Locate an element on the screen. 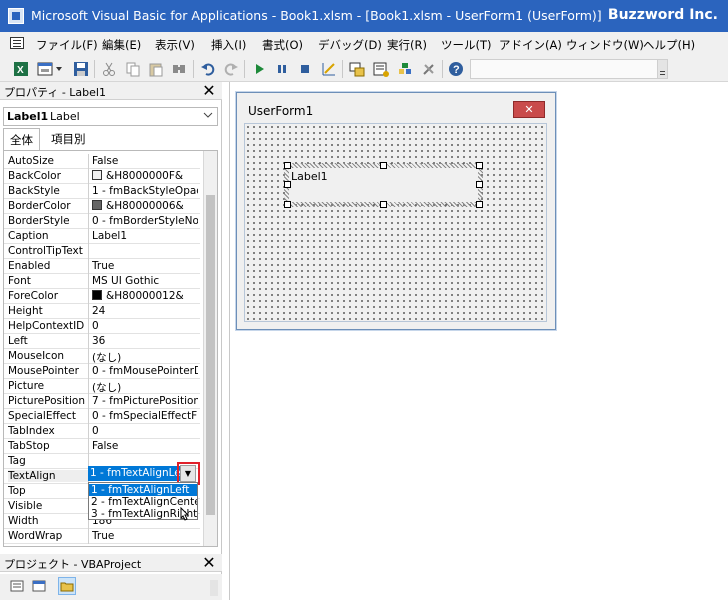  toolbar-scroll-icon is located at coordinates (662, 69).